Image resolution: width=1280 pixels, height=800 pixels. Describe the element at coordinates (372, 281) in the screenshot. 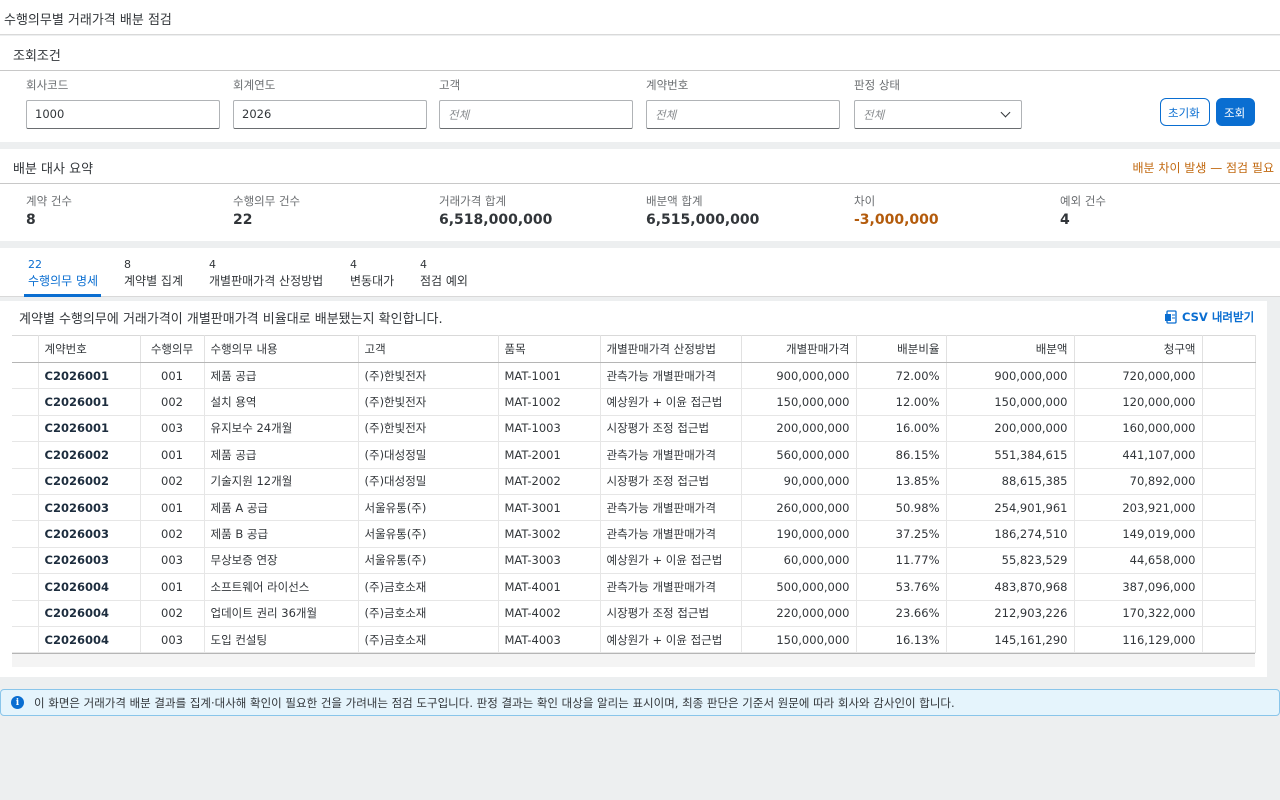

I see `tab-label: 변동대가` at that location.